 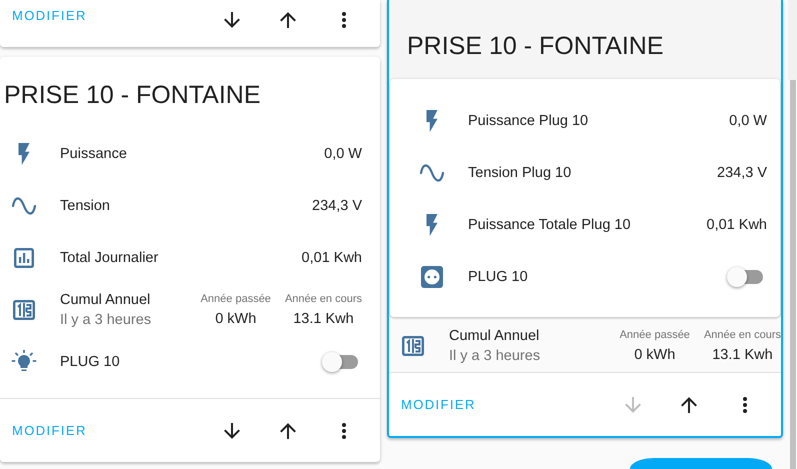 What do you see at coordinates (93, 154) in the screenshot?
I see `entity-name: Puissance` at bounding box center [93, 154].